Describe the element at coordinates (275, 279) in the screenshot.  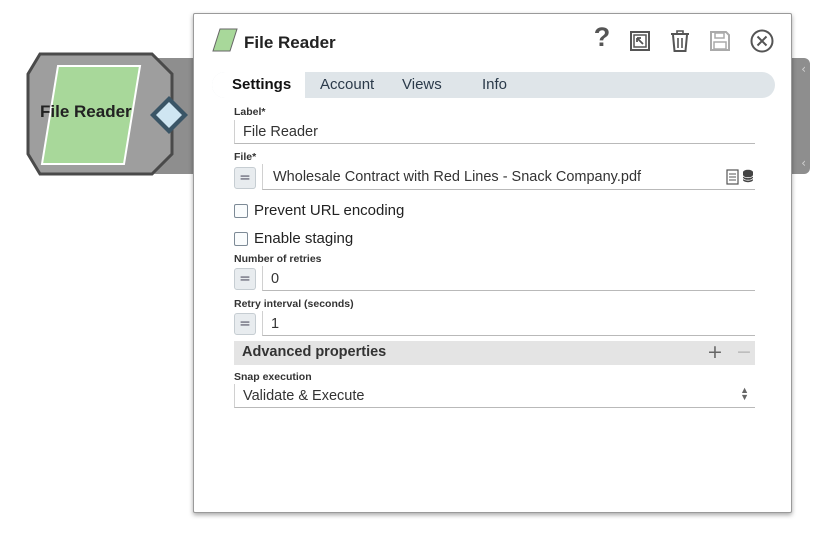
I see `retries-field-value: 0` at that location.